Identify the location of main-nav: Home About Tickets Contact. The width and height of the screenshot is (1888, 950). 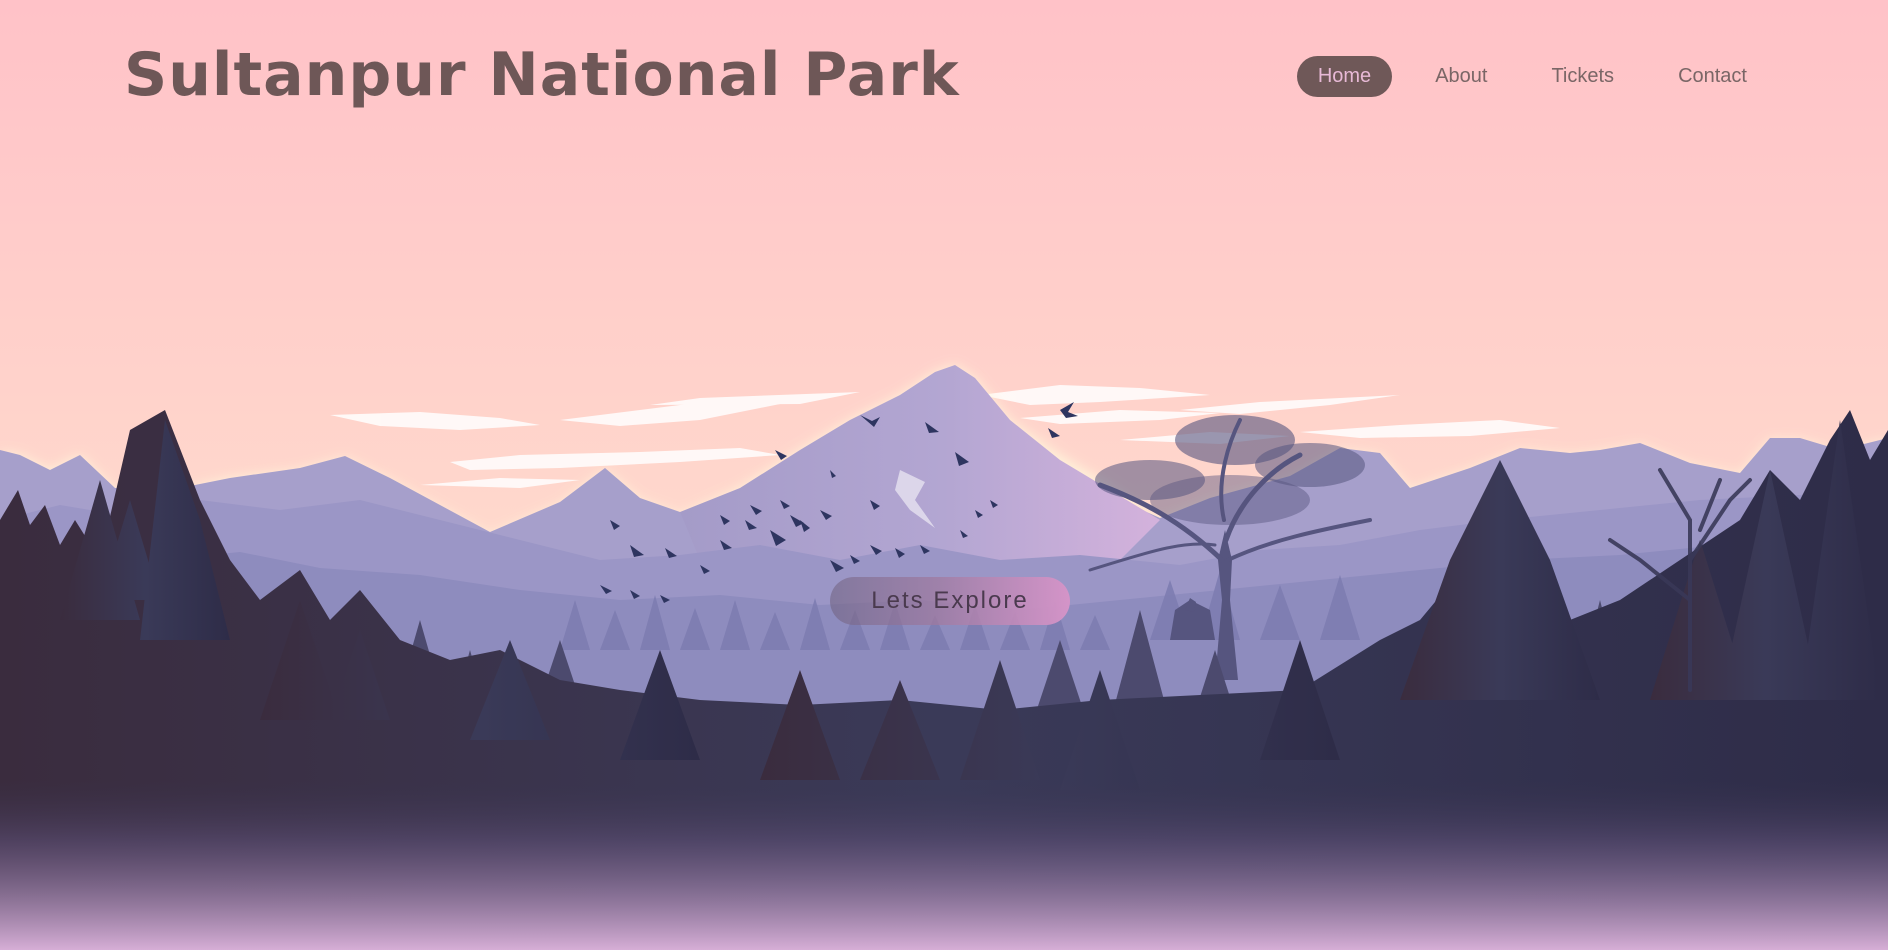
(1532, 76).